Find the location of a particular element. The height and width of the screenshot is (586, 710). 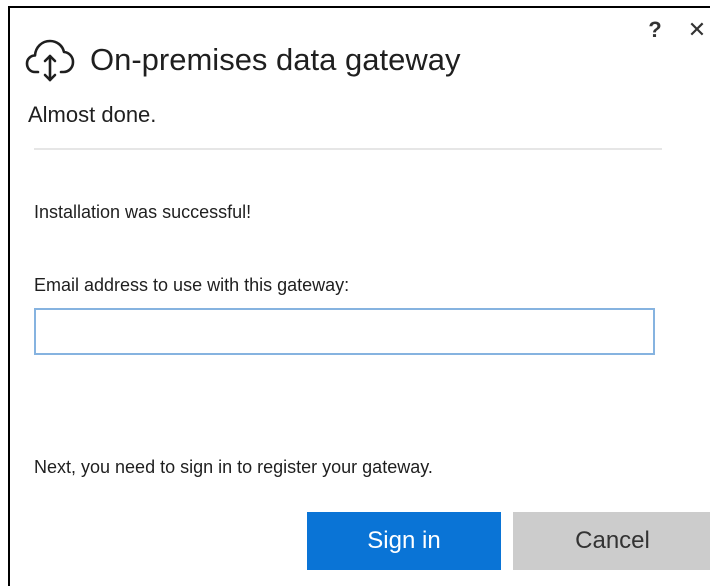

dialog-header: On-premises data gateway is located at coordinates (242, 60).